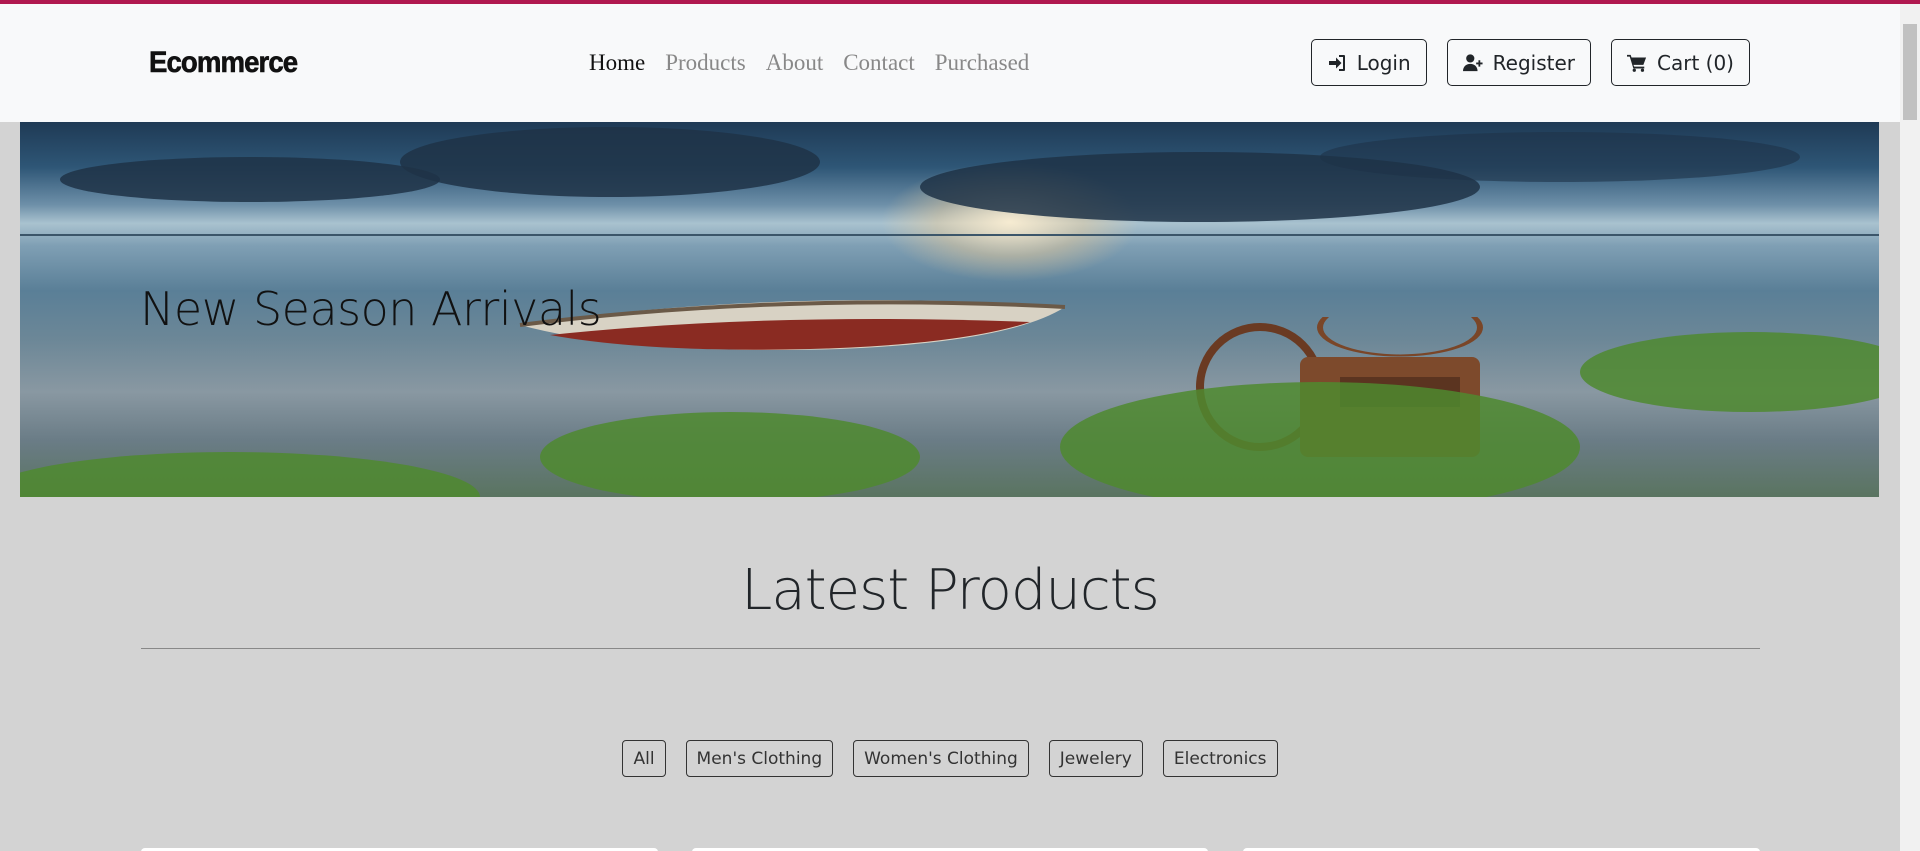 The width and height of the screenshot is (1920, 851). What do you see at coordinates (1695, 62) in the screenshot?
I see `cart-label: Cart (0)` at bounding box center [1695, 62].